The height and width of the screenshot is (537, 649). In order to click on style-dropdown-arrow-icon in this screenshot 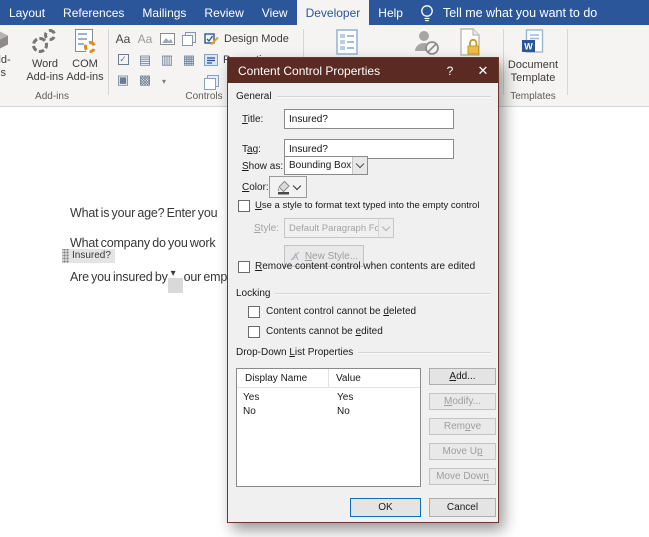, I will do `click(385, 228)`.